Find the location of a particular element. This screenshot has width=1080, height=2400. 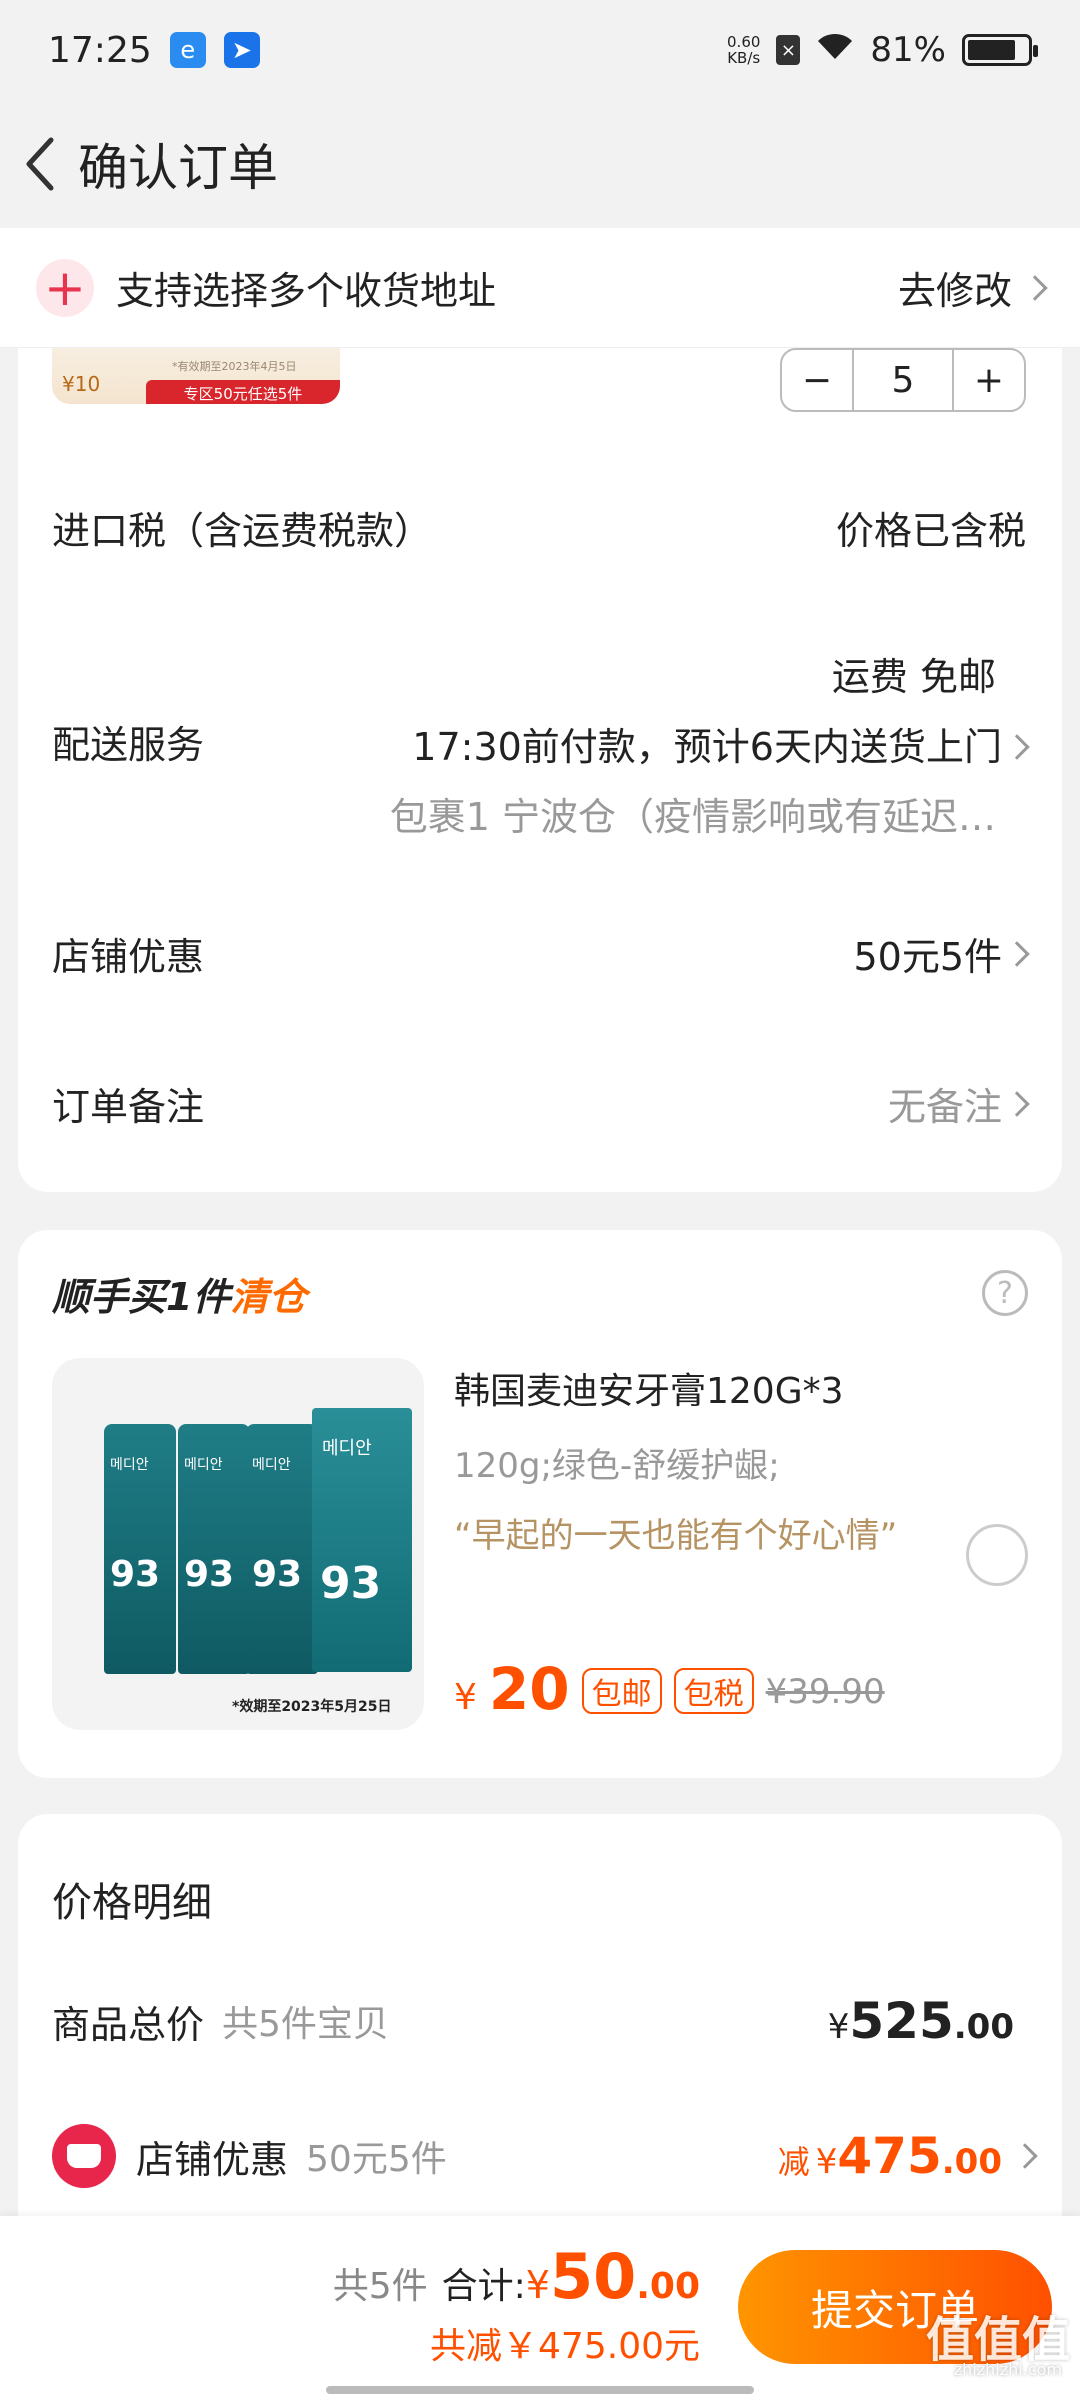

sim-off-icon: × is located at coordinates (788, 50).